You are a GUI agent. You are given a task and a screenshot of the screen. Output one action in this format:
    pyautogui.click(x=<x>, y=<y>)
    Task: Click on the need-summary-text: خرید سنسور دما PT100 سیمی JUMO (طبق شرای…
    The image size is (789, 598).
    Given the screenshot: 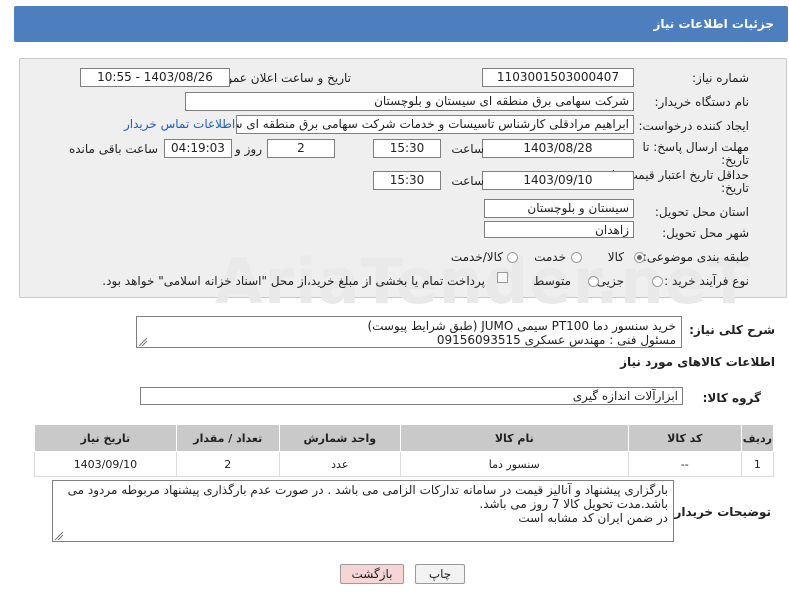 What is the action you would take?
    pyautogui.click(x=409, y=332)
    